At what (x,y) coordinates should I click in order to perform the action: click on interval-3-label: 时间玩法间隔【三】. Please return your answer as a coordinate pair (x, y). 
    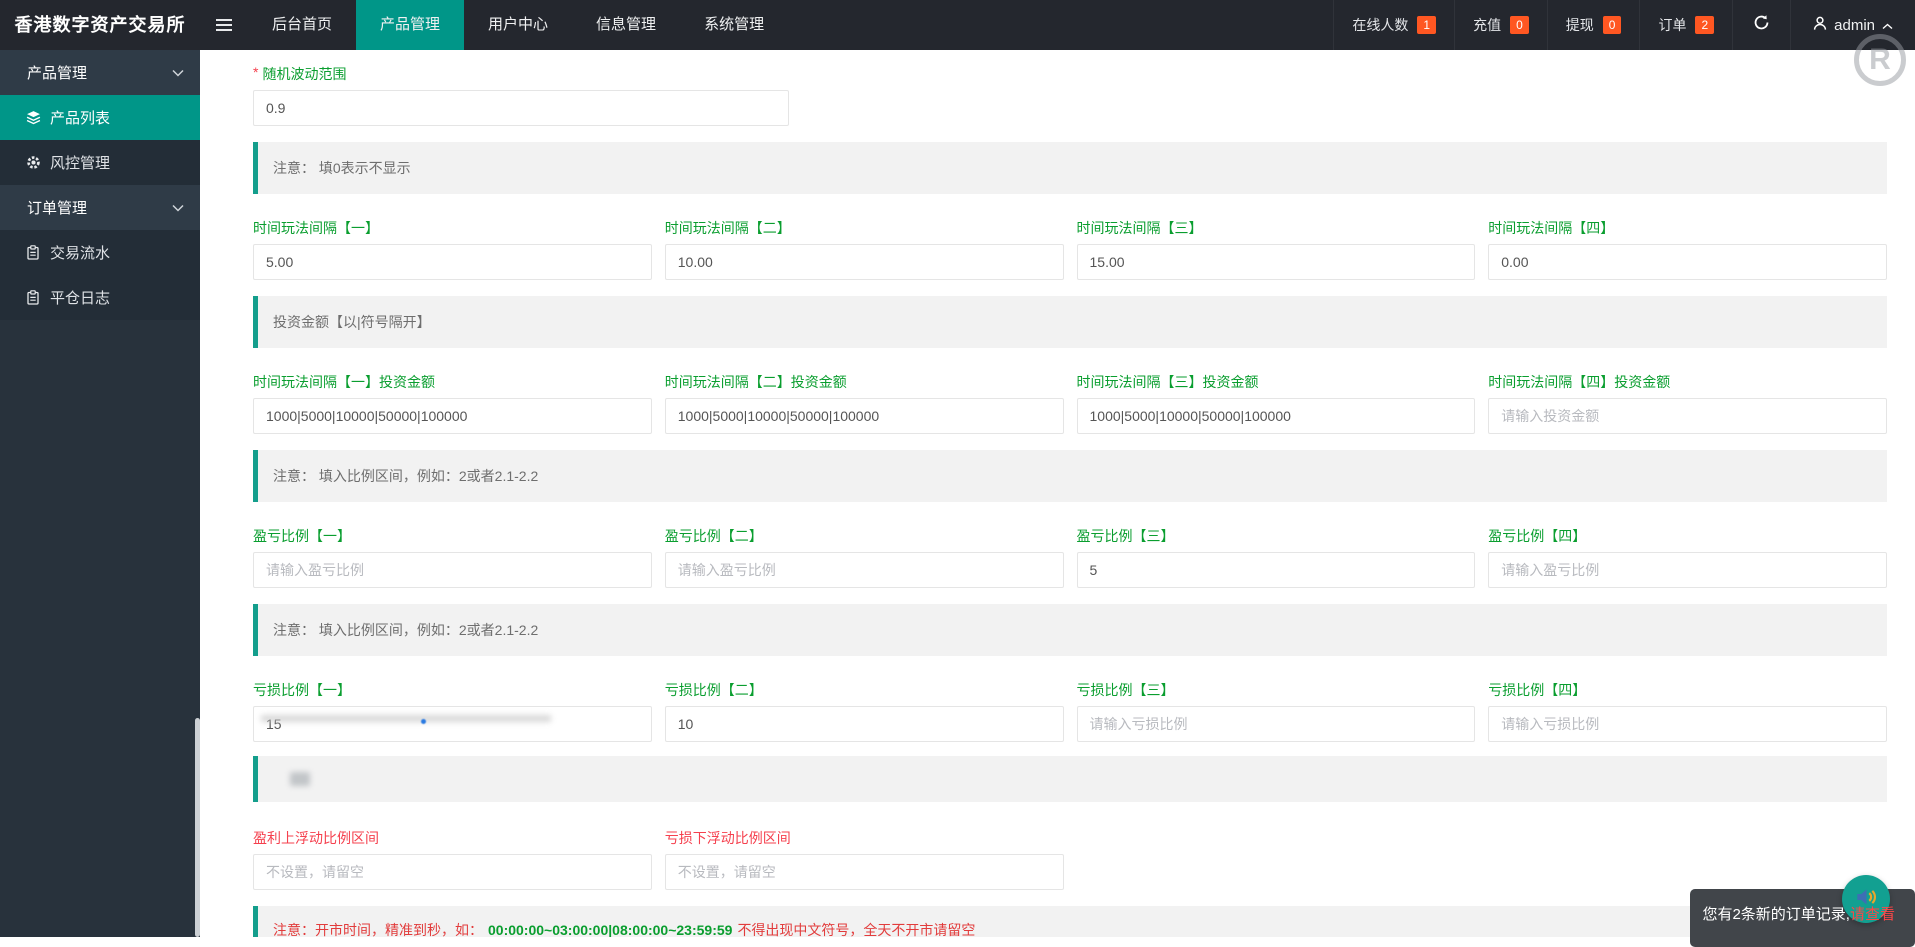
    Looking at the image, I should click on (1139, 228).